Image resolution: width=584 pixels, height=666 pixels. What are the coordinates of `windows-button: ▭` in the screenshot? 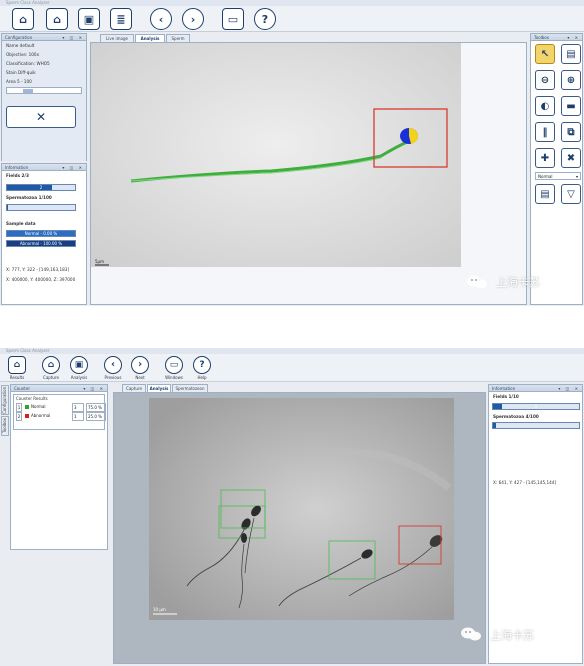 It's located at (174, 365).